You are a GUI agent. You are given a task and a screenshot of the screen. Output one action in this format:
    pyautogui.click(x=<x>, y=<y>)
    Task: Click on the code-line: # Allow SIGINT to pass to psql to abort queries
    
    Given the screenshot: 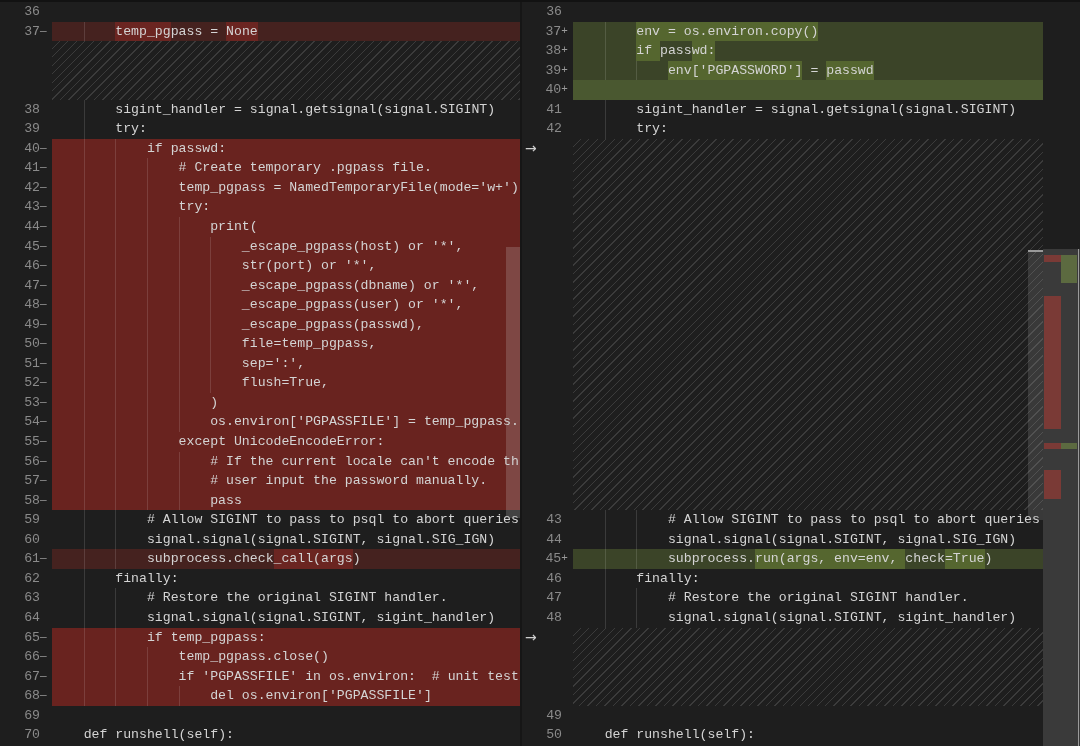 What is the action you would take?
    pyautogui.click(x=806, y=520)
    